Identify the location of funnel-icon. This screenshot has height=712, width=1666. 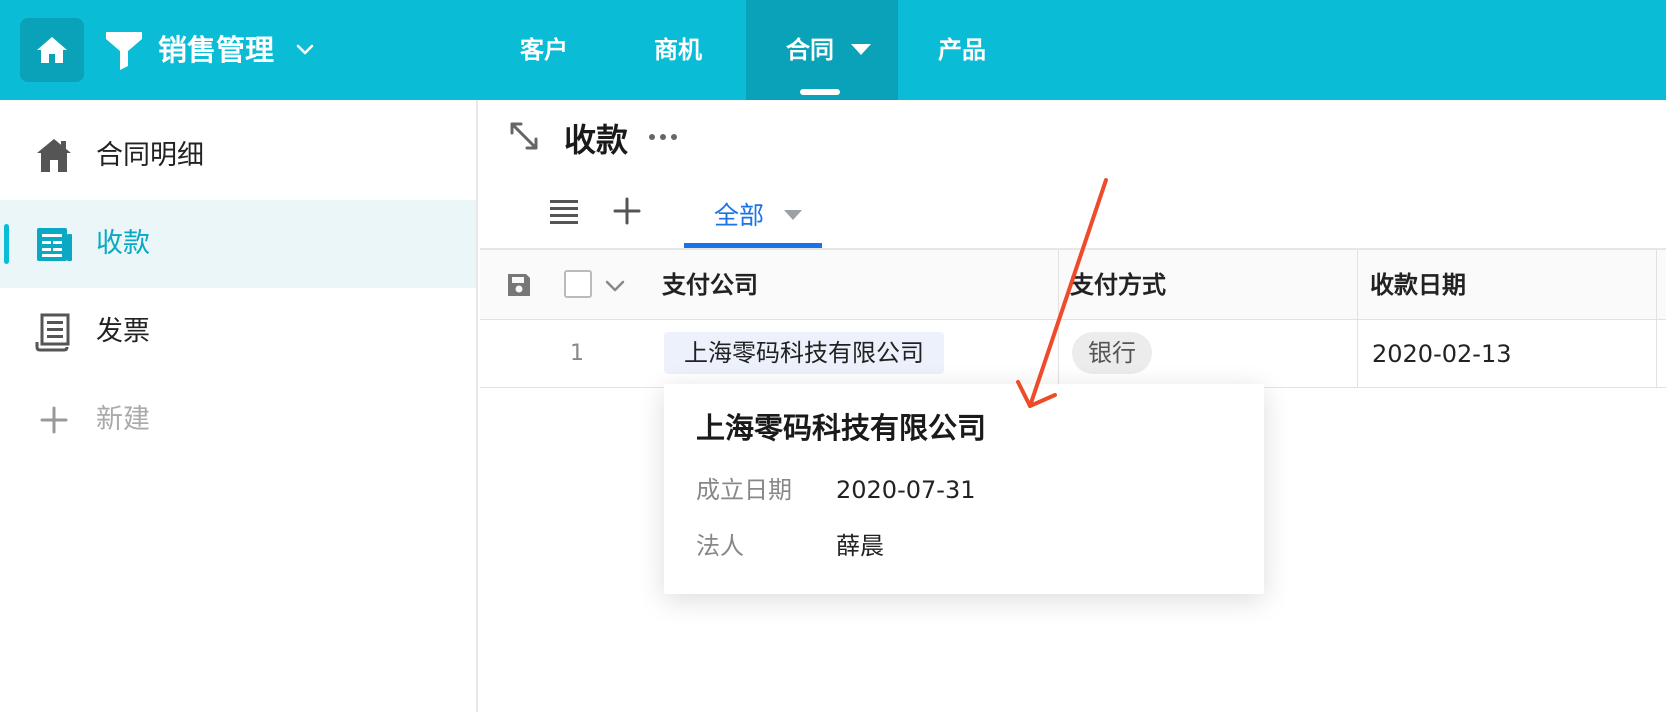
(124, 51).